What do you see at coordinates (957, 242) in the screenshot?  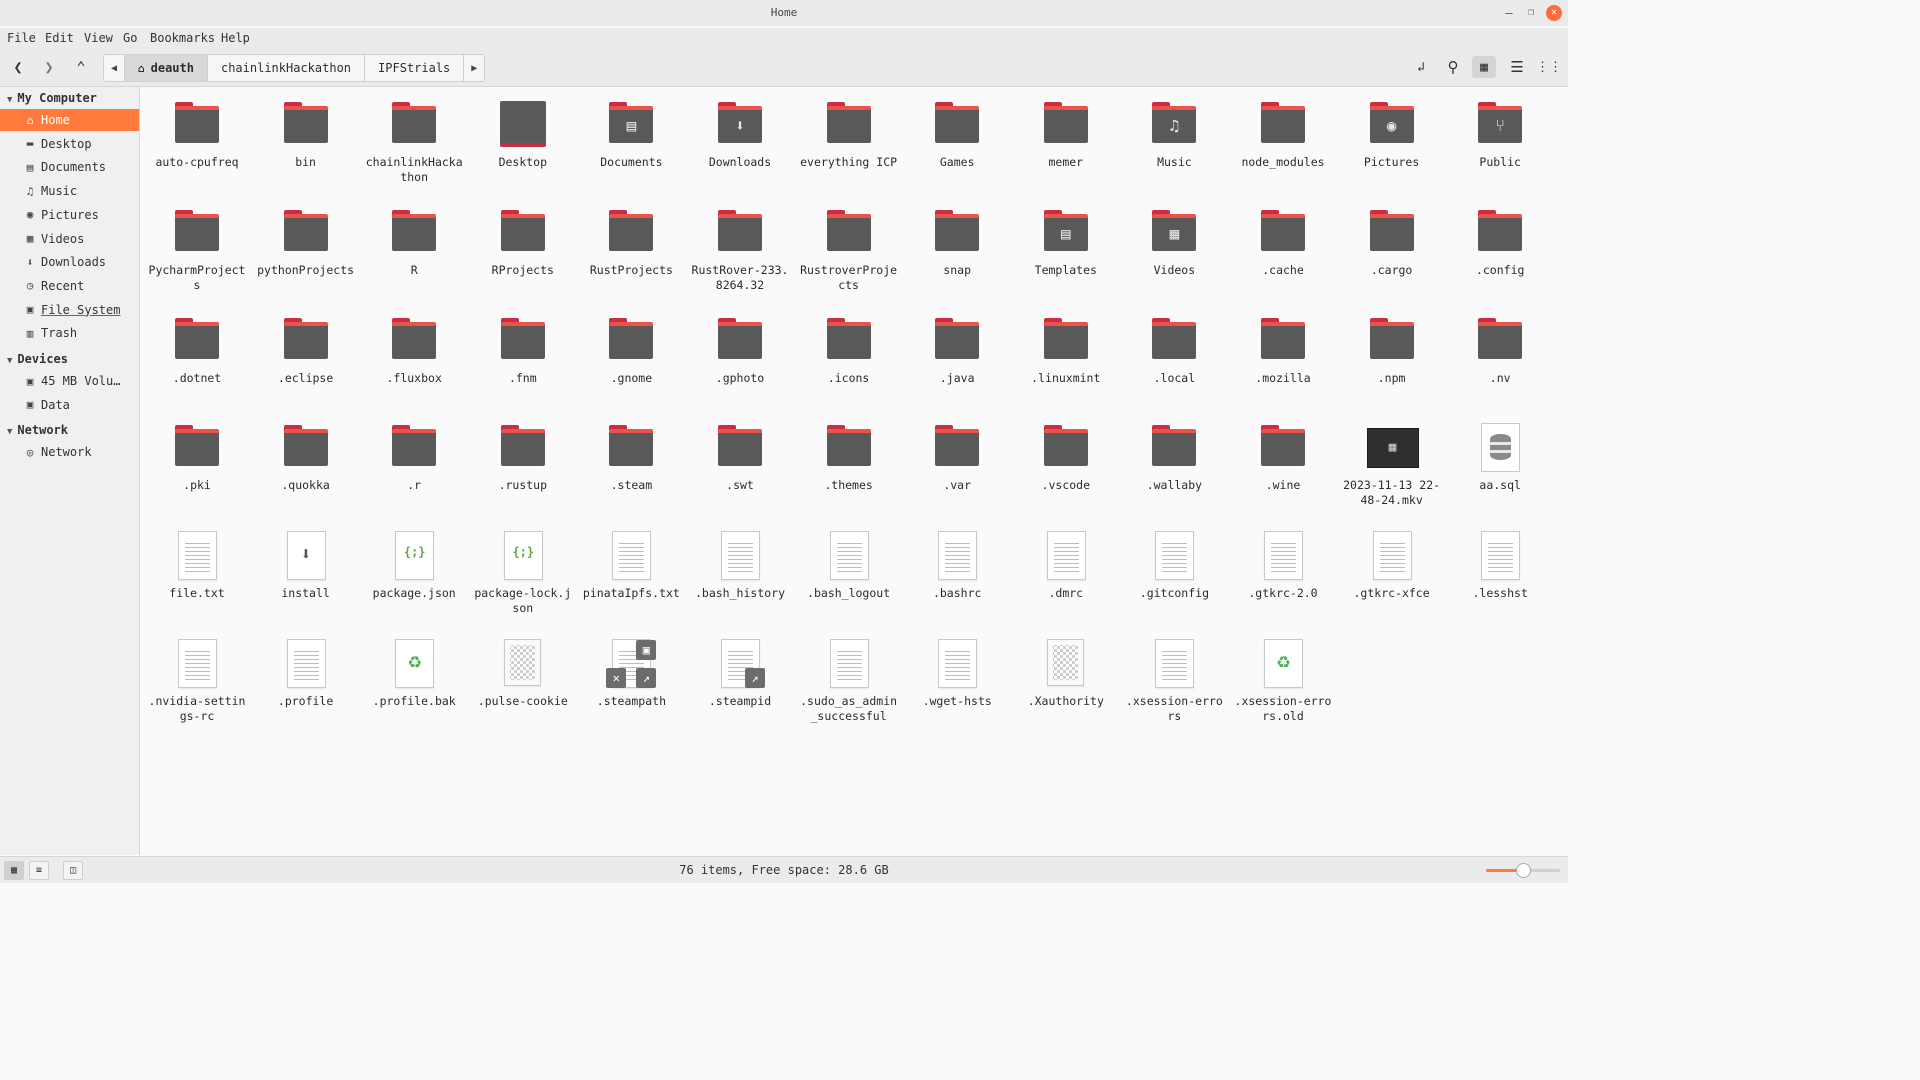 I see `file-item-snap: snap` at bounding box center [957, 242].